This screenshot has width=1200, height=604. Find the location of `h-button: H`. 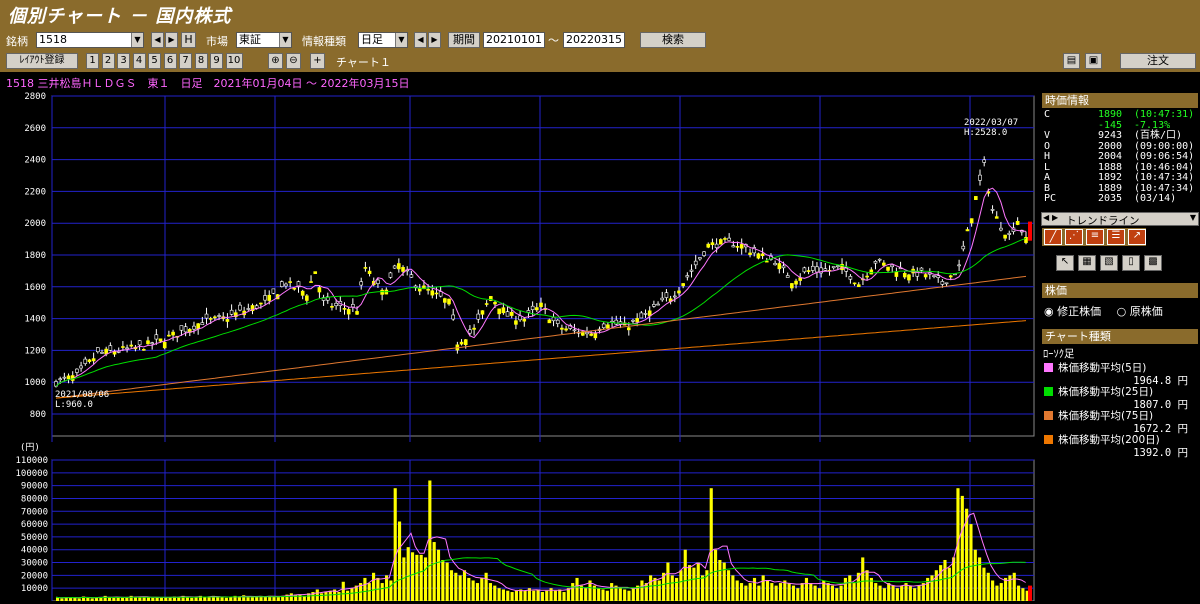

h-button: H is located at coordinates (188, 40).